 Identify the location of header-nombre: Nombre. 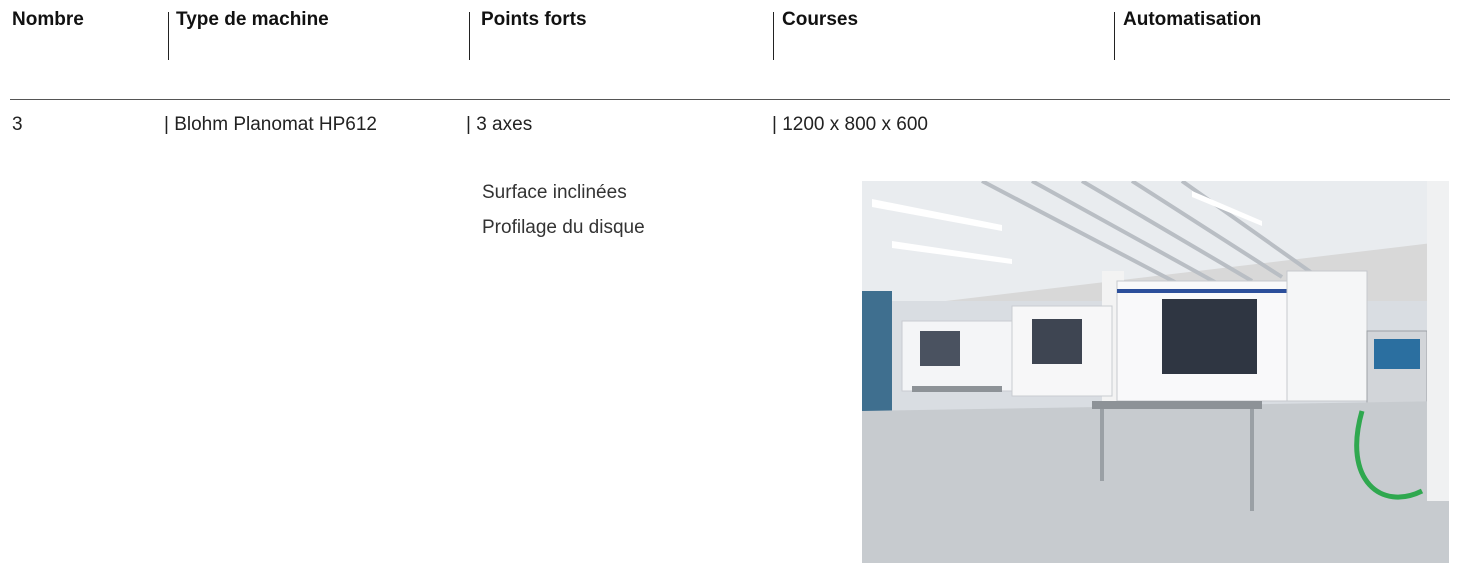
(48, 19).